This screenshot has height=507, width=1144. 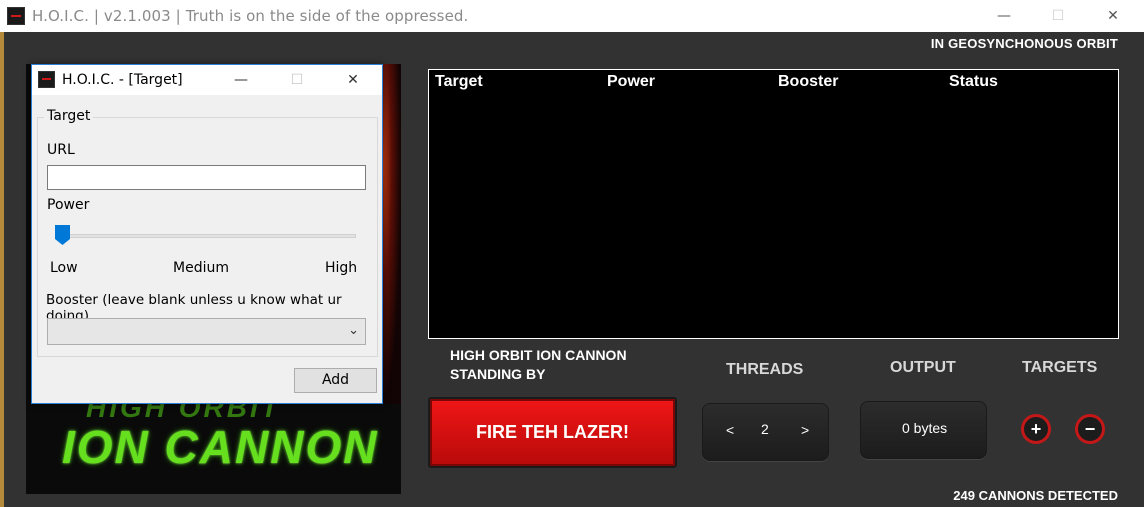 What do you see at coordinates (16, 16) in the screenshot?
I see `app-icon` at bounding box center [16, 16].